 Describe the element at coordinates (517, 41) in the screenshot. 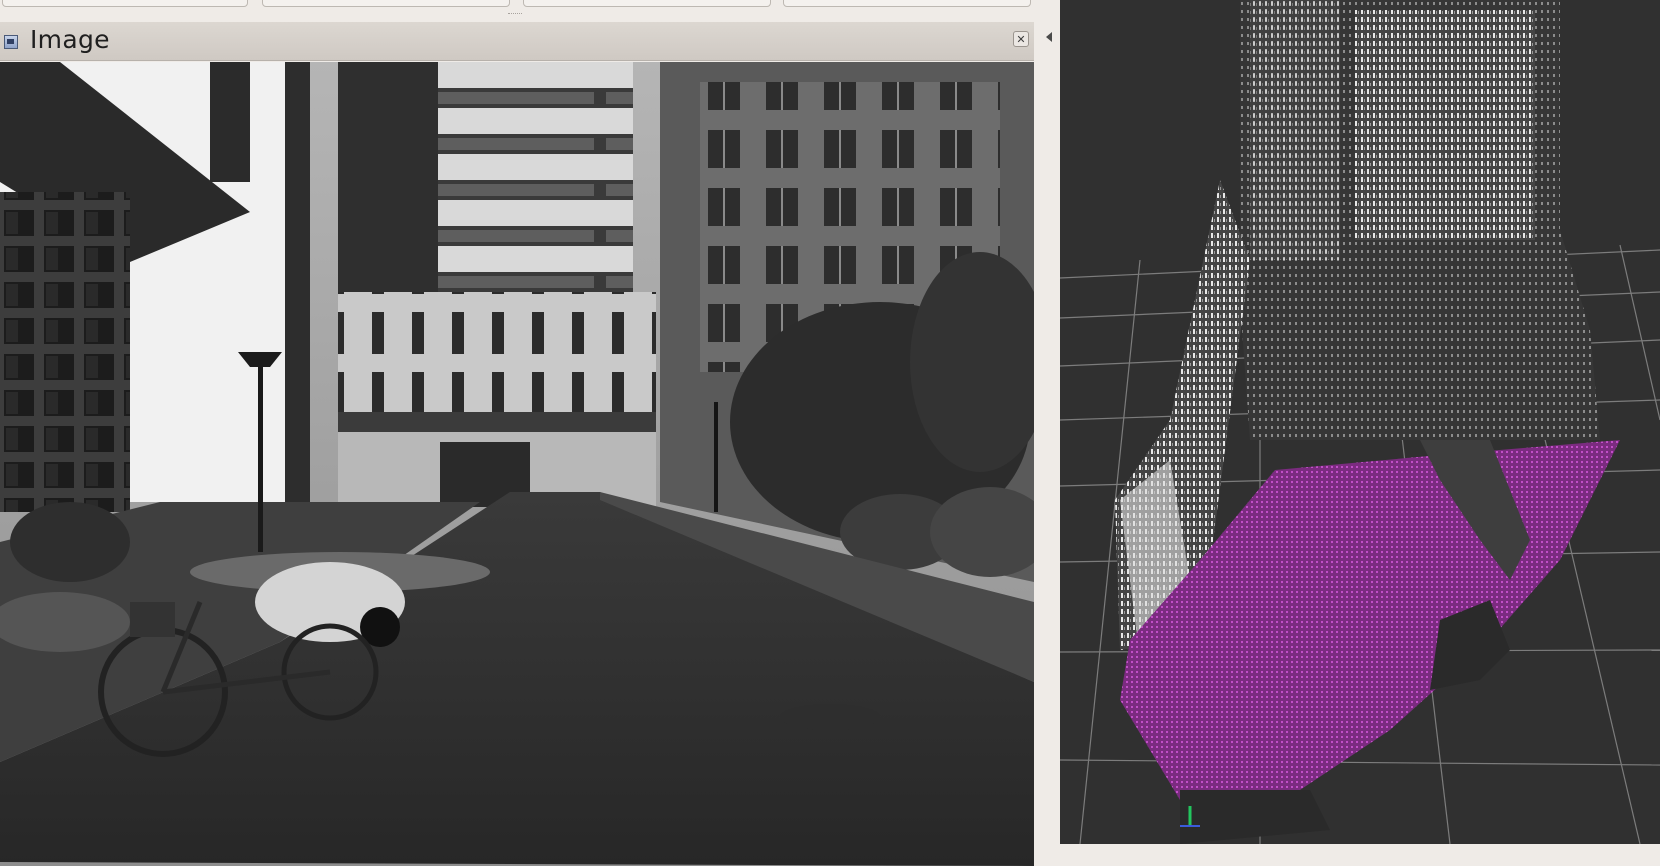

I see `image-panel-titlebar: Image ✕` at that location.